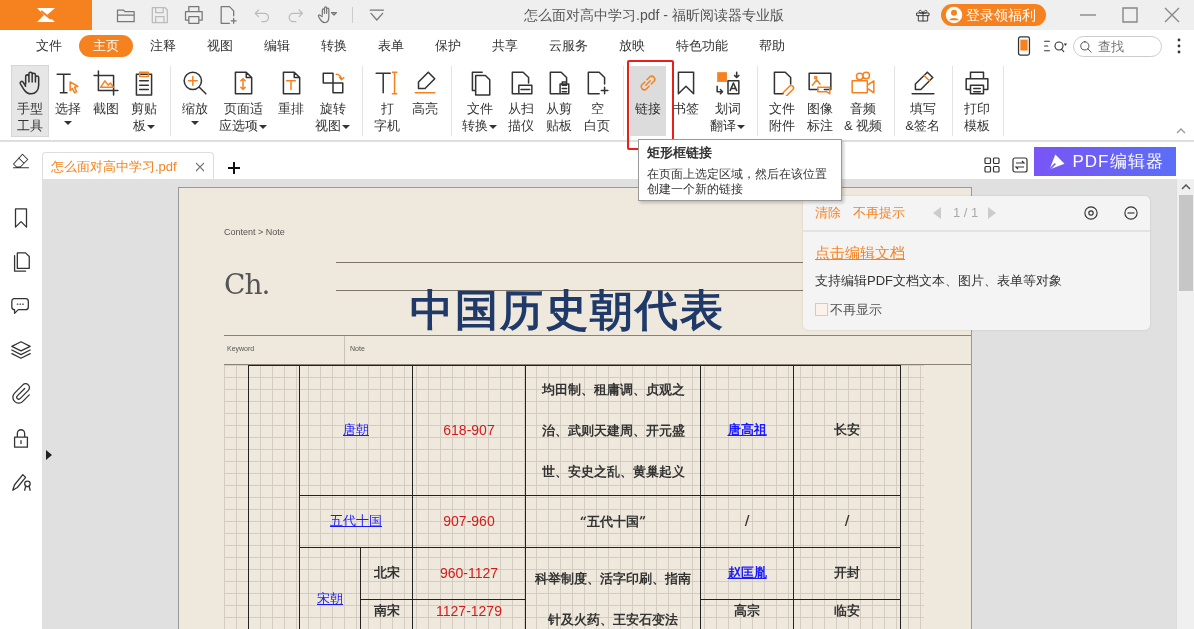  Describe the element at coordinates (923, 15) in the screenshot. I see `gift-icon` at that location.